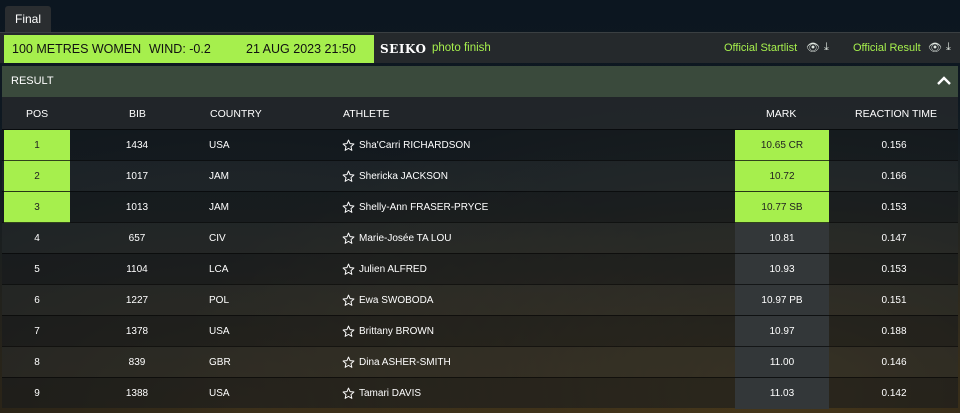 The width and height of the screenshot is (960, 413). I want to click on mark-cell: 10.97, so click(782, 331).